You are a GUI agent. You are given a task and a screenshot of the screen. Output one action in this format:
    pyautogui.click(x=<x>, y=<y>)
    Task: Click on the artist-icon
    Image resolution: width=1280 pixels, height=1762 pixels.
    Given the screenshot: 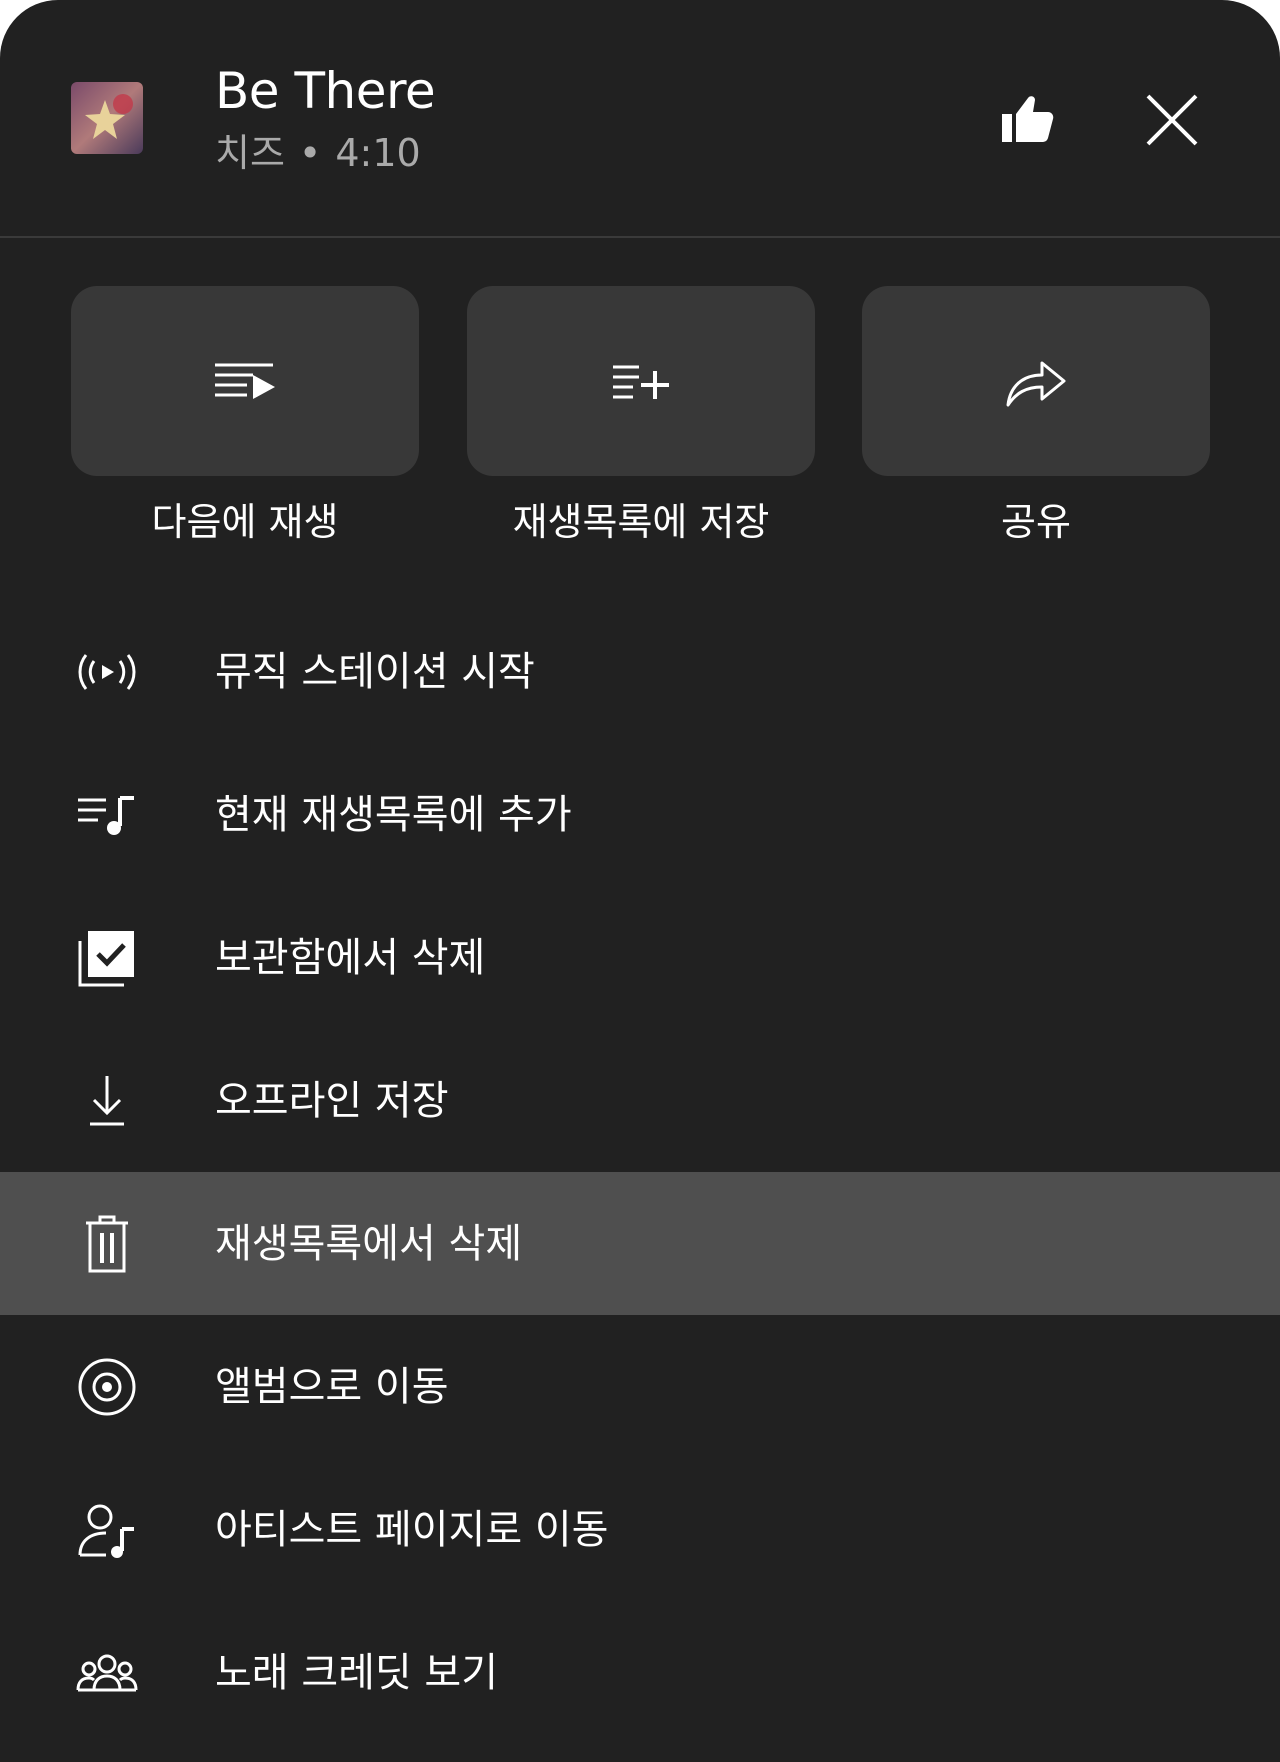 What is the action you would take?
    pyautogui.click(x=107, y=1530)
    